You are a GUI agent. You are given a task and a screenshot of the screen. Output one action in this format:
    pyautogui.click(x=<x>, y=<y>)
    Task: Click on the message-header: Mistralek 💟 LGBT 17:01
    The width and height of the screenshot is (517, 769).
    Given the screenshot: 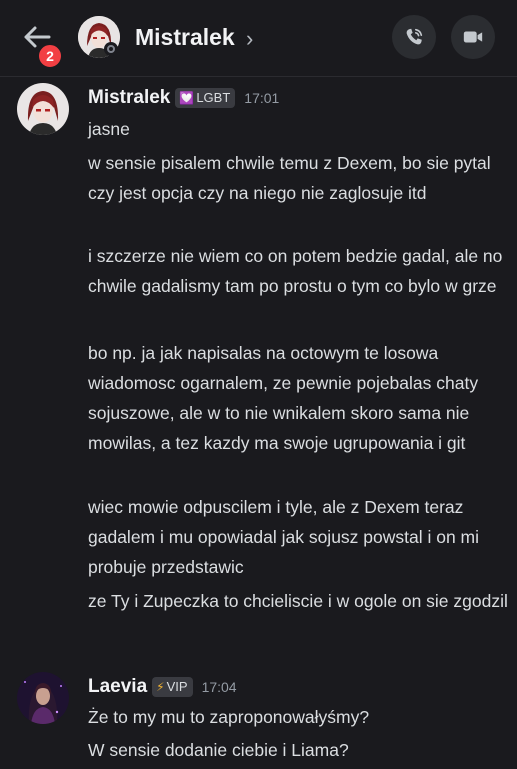 What is the action you would take?
    pyautogui.click(x=183, y=99)
    